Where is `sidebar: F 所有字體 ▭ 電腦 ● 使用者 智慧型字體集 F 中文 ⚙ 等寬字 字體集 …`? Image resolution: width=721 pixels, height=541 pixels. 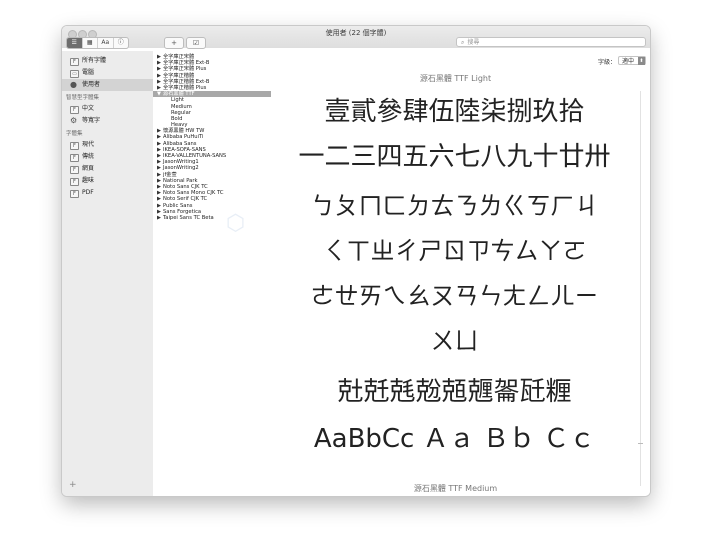 sidebar: F 所有字體 ▭ 電腦 ● 使用者 智慧型字體集 F 中文 ⚙ 等寬字 字體集 … is located at coordinates (108, 273).